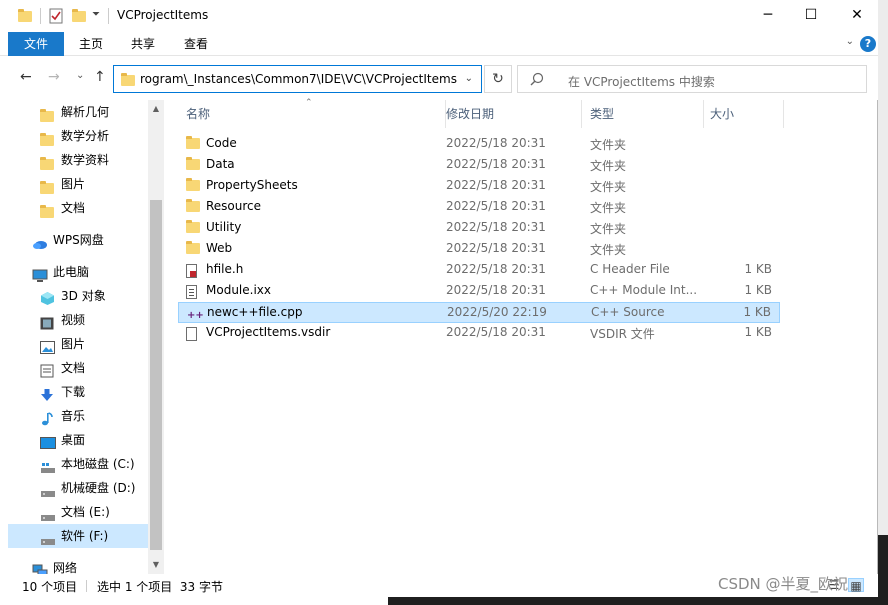 This screenshot has width=888, height=605. I want to click on file-date: 2022/5/20 22:19, so click(497, 312).